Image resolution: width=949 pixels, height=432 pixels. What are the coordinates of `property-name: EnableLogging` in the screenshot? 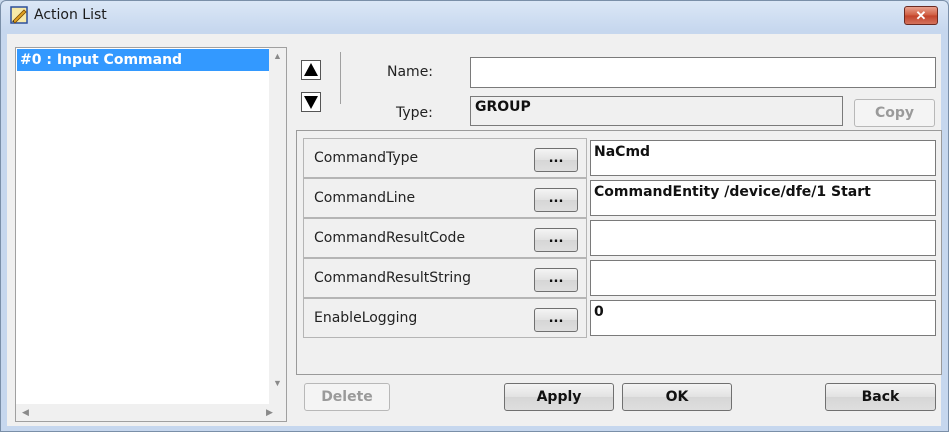 It's located at (366, 318).